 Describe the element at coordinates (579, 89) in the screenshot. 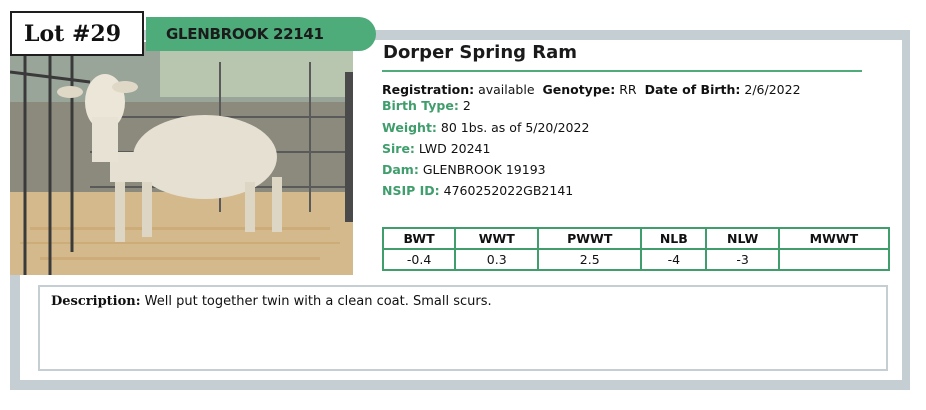

I see `genotype-label: Genotype:` at that location.